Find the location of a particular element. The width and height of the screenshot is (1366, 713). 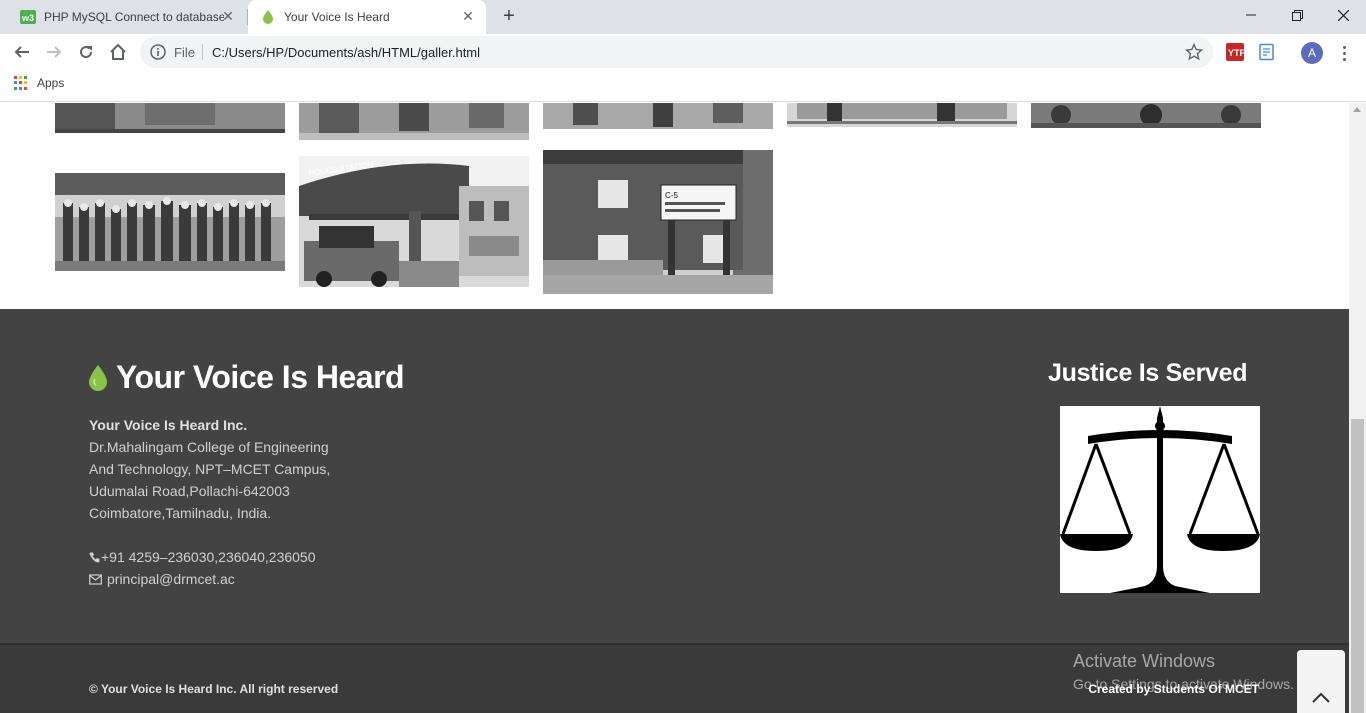

chevron-up-icon is located at coordinates (1321, 697).